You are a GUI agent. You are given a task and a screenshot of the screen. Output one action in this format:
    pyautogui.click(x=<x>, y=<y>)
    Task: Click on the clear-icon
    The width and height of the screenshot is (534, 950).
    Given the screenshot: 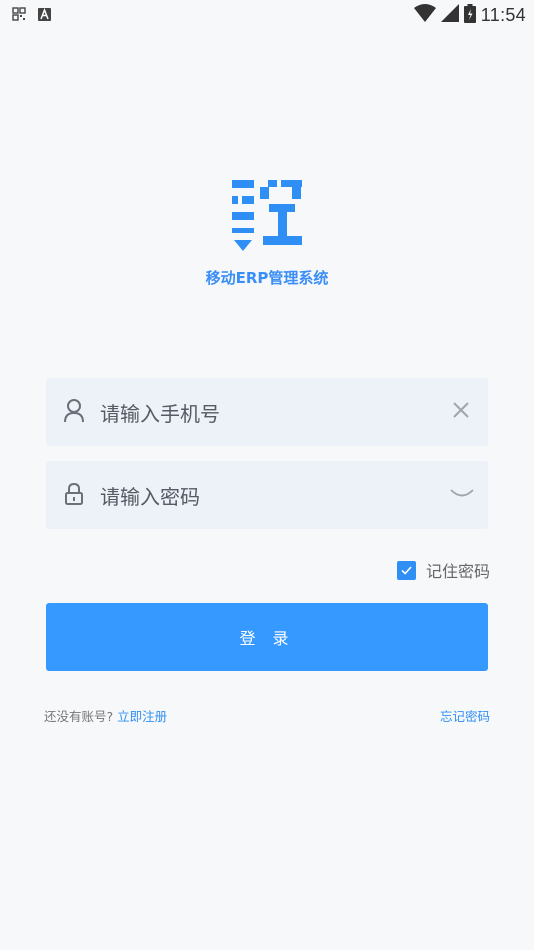 What is the action you would take?
    pyautogui.click(x=461, y=410)
    